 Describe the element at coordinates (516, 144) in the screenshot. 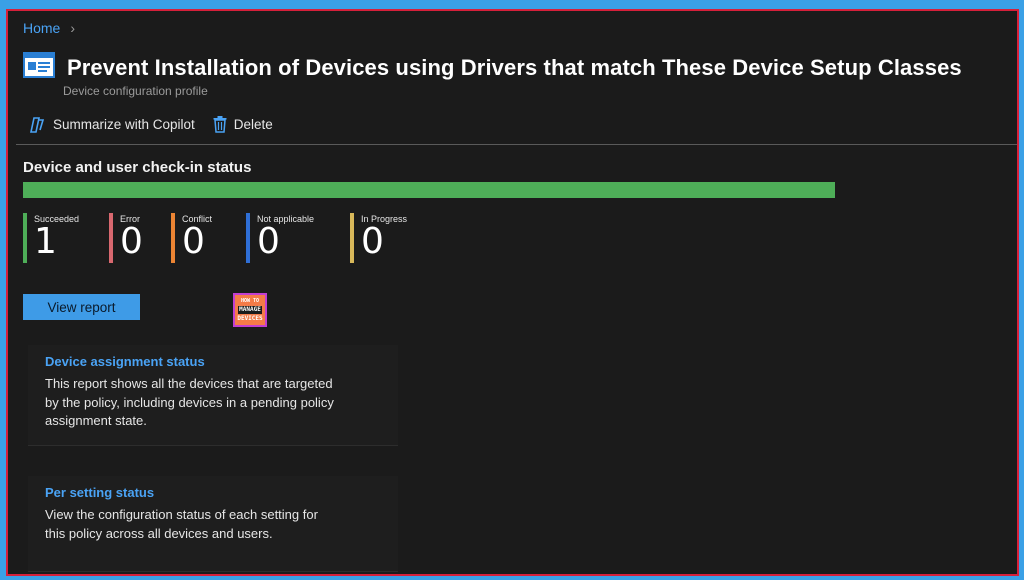

I see `toolbar-divider` at that location.